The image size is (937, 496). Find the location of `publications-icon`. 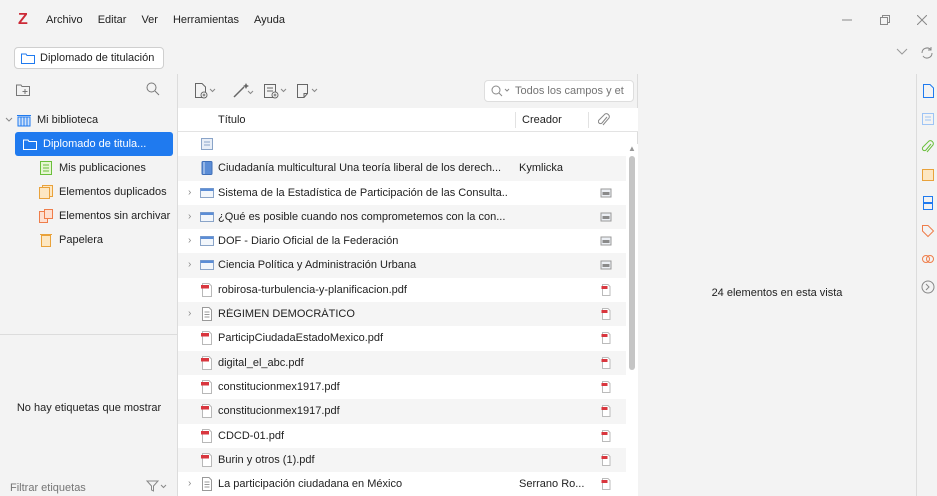

publications-icon is located at coordinates (46, 168).